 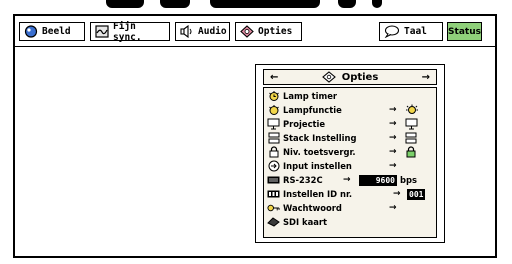 What do you see at coordinates (464, 31) in the screenshot?
I see `tab-status: Status` at bounding box center [464, 31].